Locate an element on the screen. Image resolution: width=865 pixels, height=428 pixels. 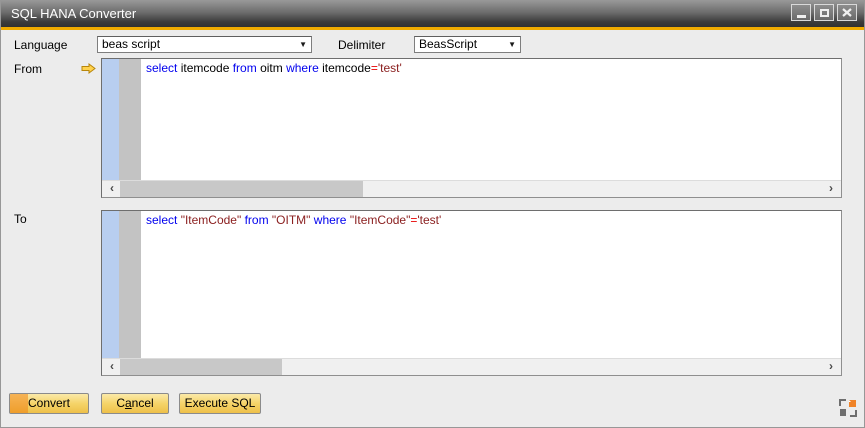
convert-button: Convert is located at coordinates (49, 403).